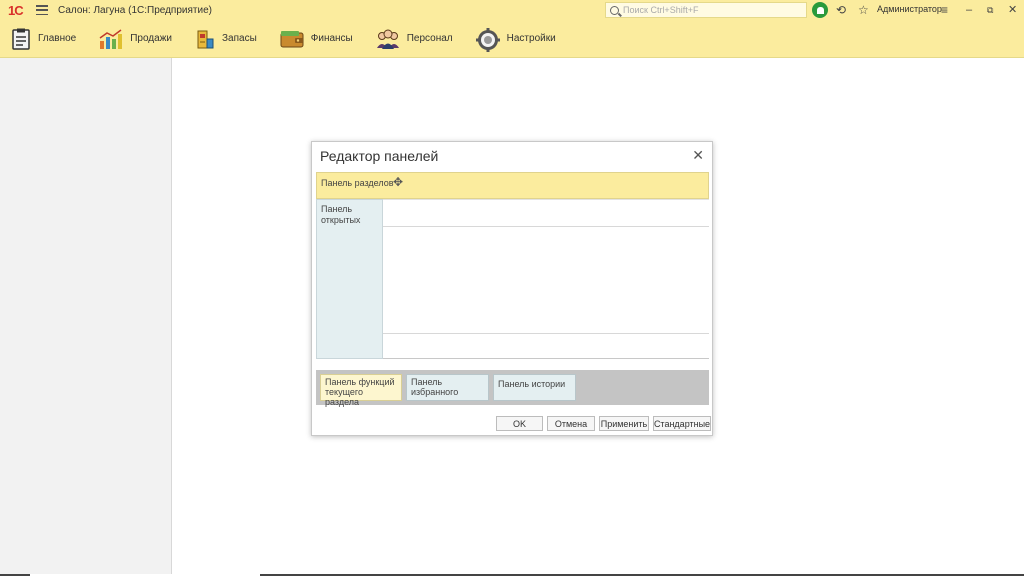 The image size is (1024, 576). I want to click on work-area-preview, so click(546, 279).